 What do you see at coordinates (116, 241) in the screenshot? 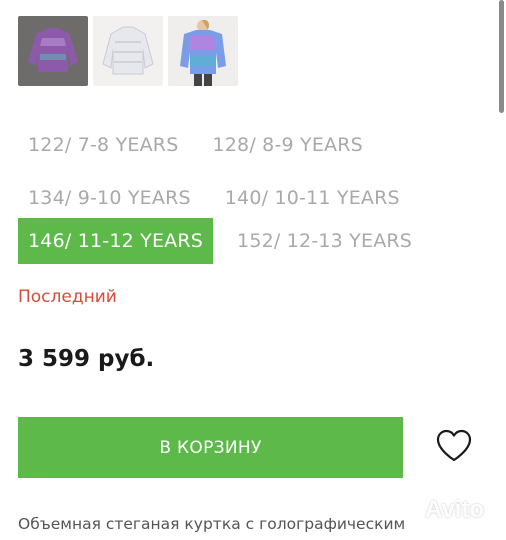
I see `size-option-146-selected: 146/ 11-12 YEARS` at bounding box center [116, 241].